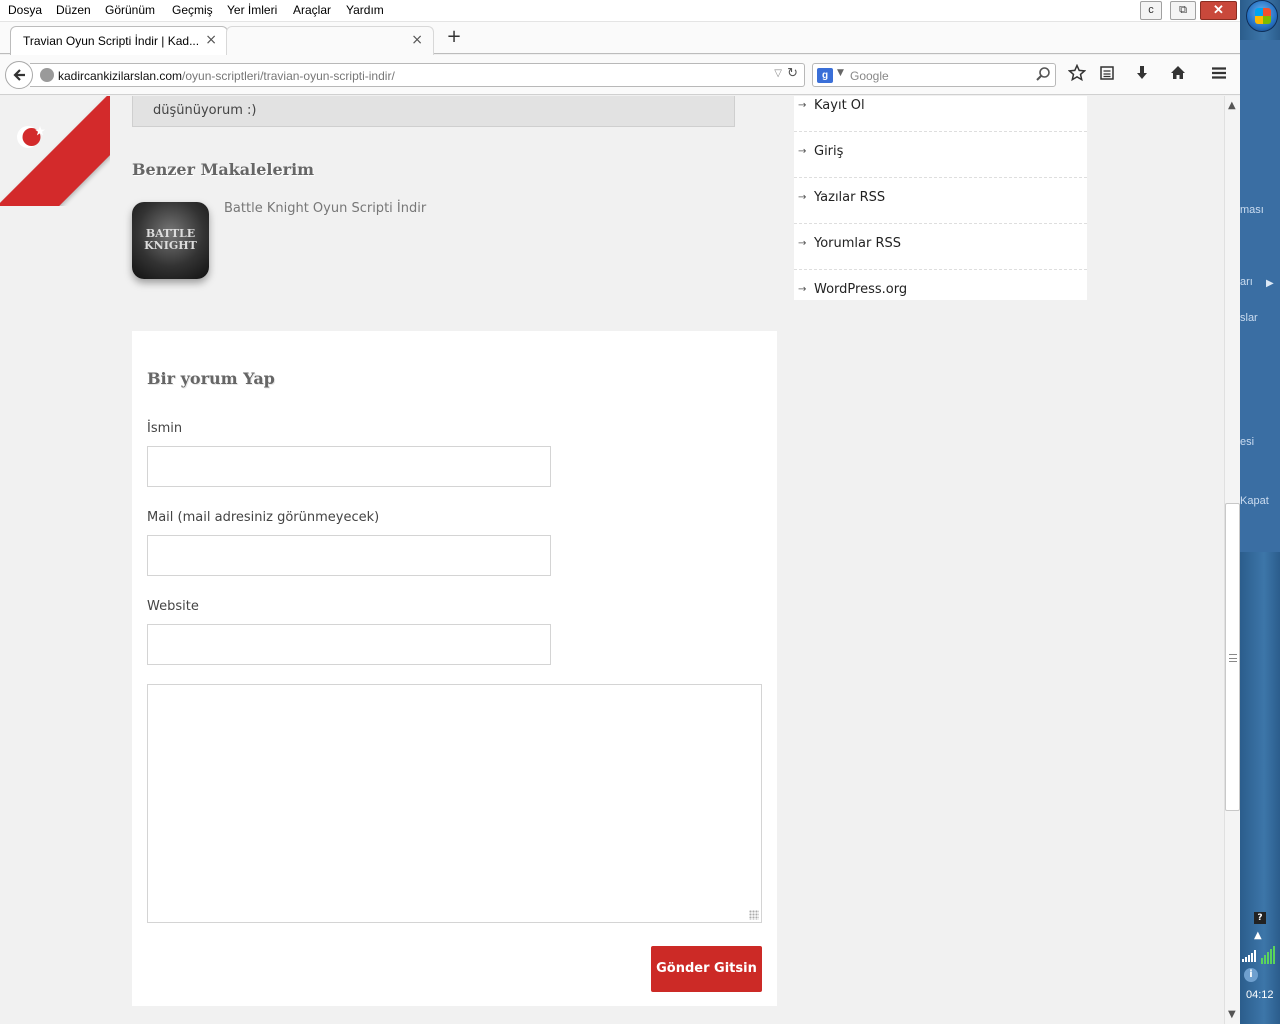  Describe the element at coordinates (349, 555) in the screenshot. I see `mail-input` at that location.